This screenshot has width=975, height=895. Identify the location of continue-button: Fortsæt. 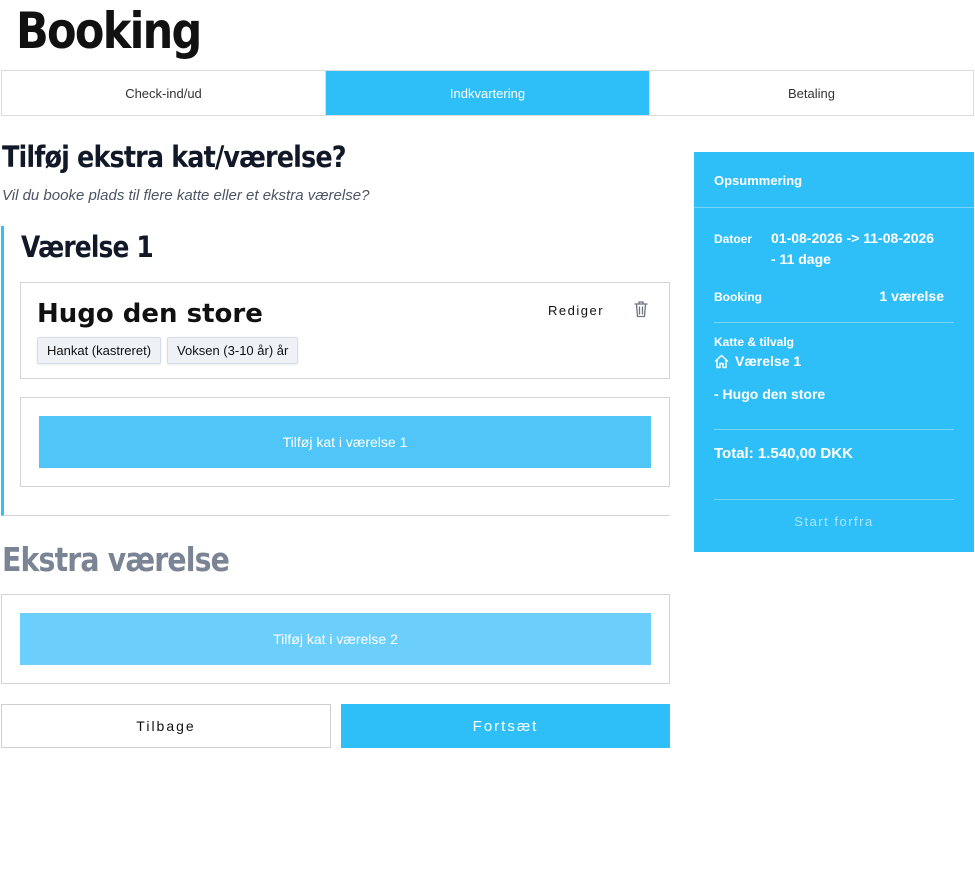
(505, 726).